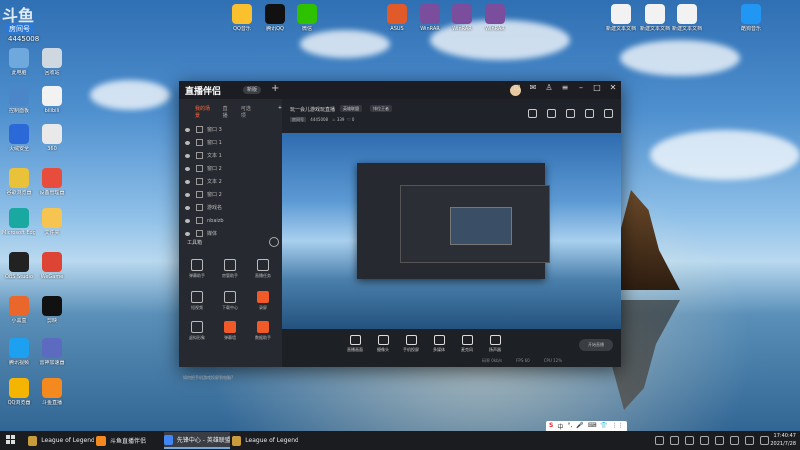  Describe the element at coordinates (613, 88) in the screenshot. I see `close-icon: ✕` at that location.